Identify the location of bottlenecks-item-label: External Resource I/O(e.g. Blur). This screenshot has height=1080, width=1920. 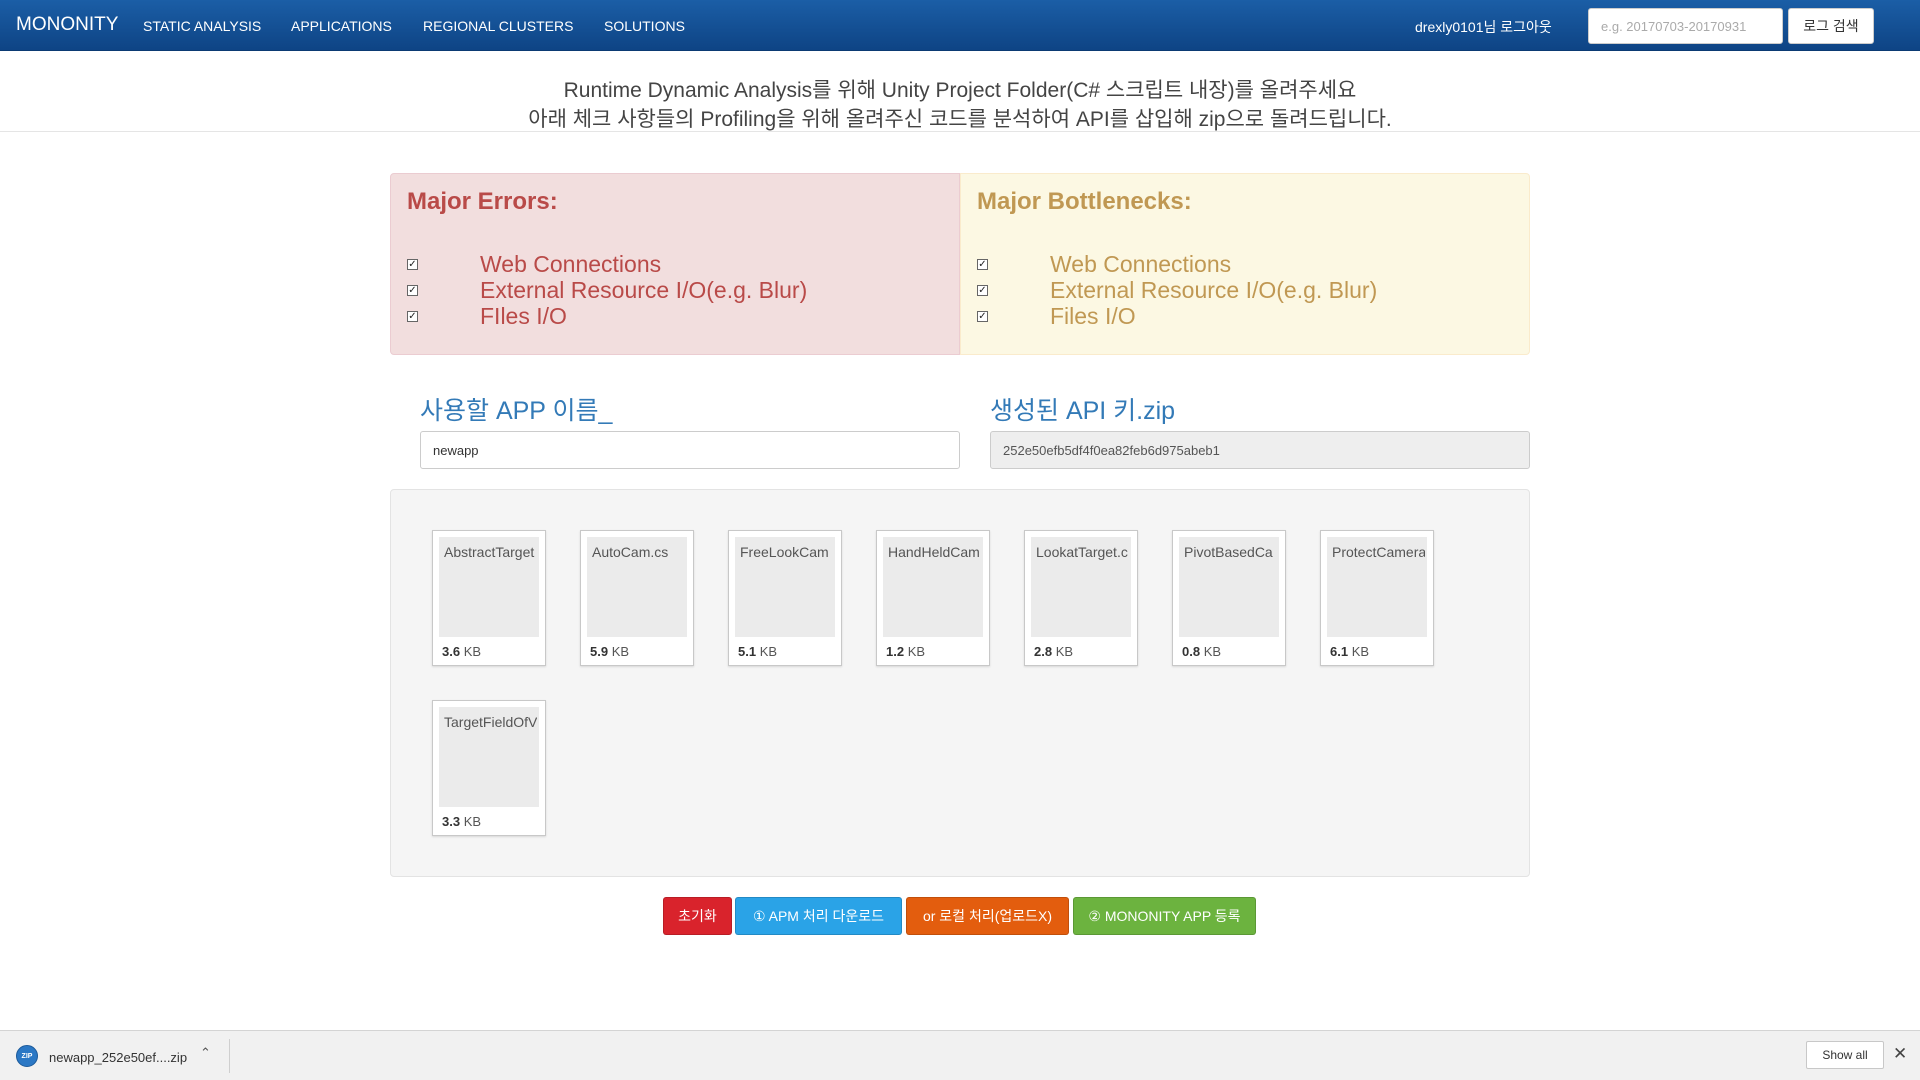
(1214, 290).